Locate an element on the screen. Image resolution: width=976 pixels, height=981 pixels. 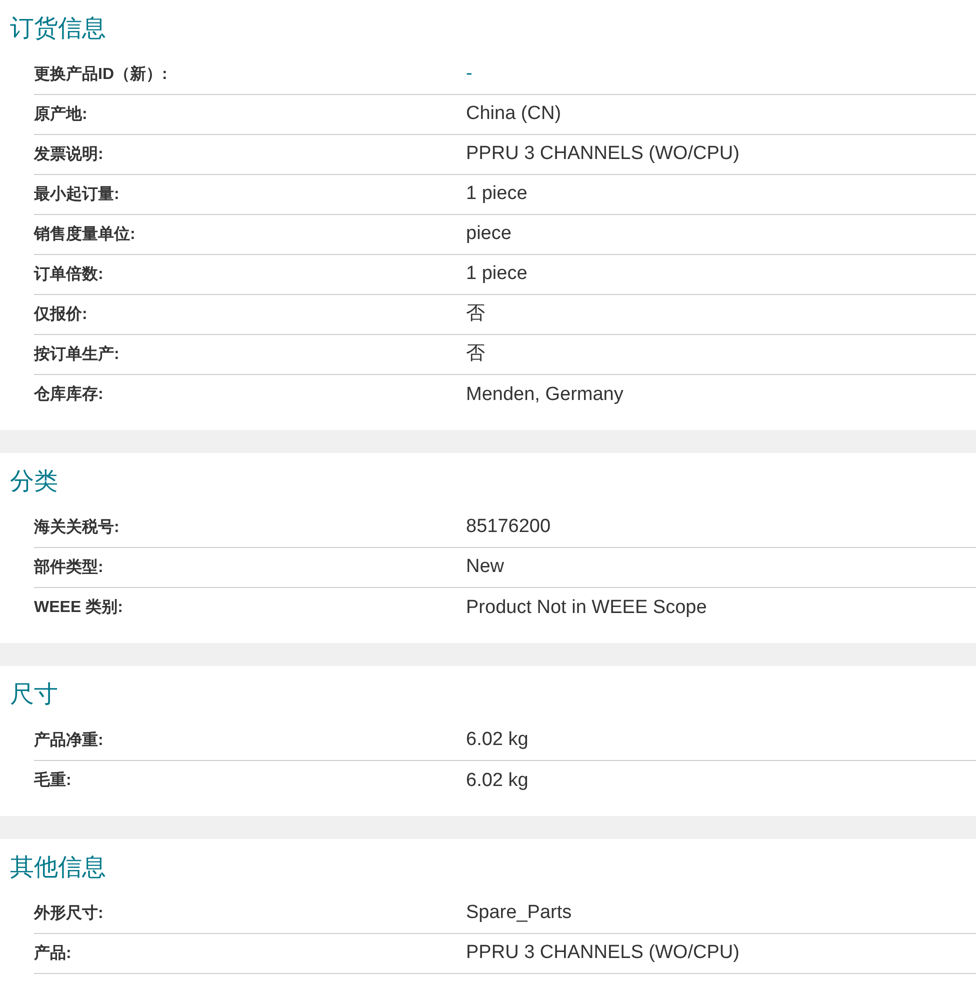
field-label: 外形尺寸: is located at coordinates (69, 914).